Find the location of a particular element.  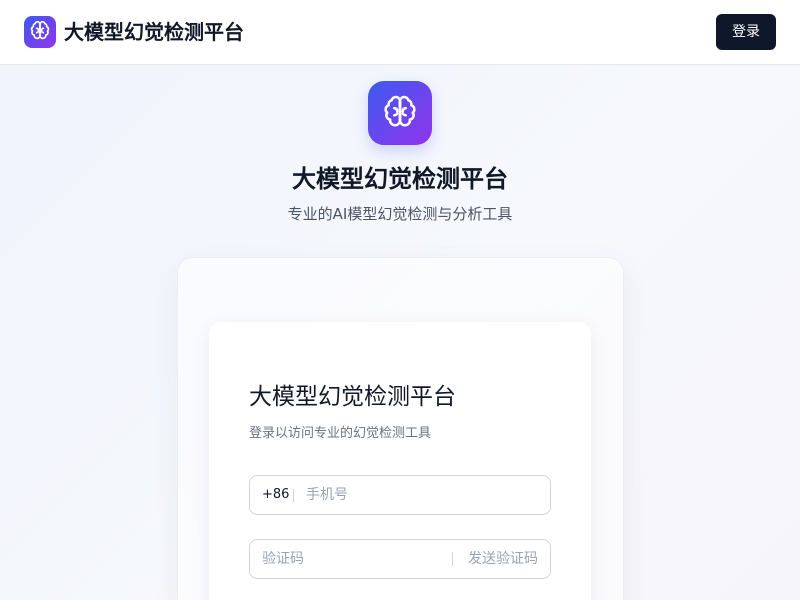

hero-subtitle: 专业的AI模型幻觉检测与分析工具 is located at coordinates (400, 214).